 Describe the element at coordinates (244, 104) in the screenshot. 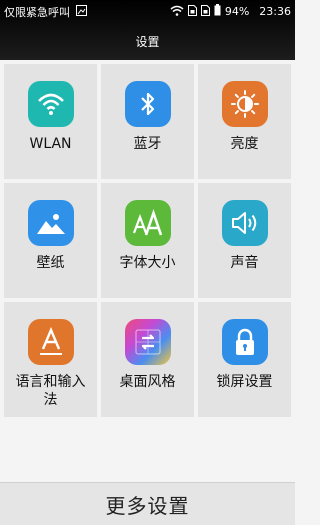

I see `brightness-icon` at that location.